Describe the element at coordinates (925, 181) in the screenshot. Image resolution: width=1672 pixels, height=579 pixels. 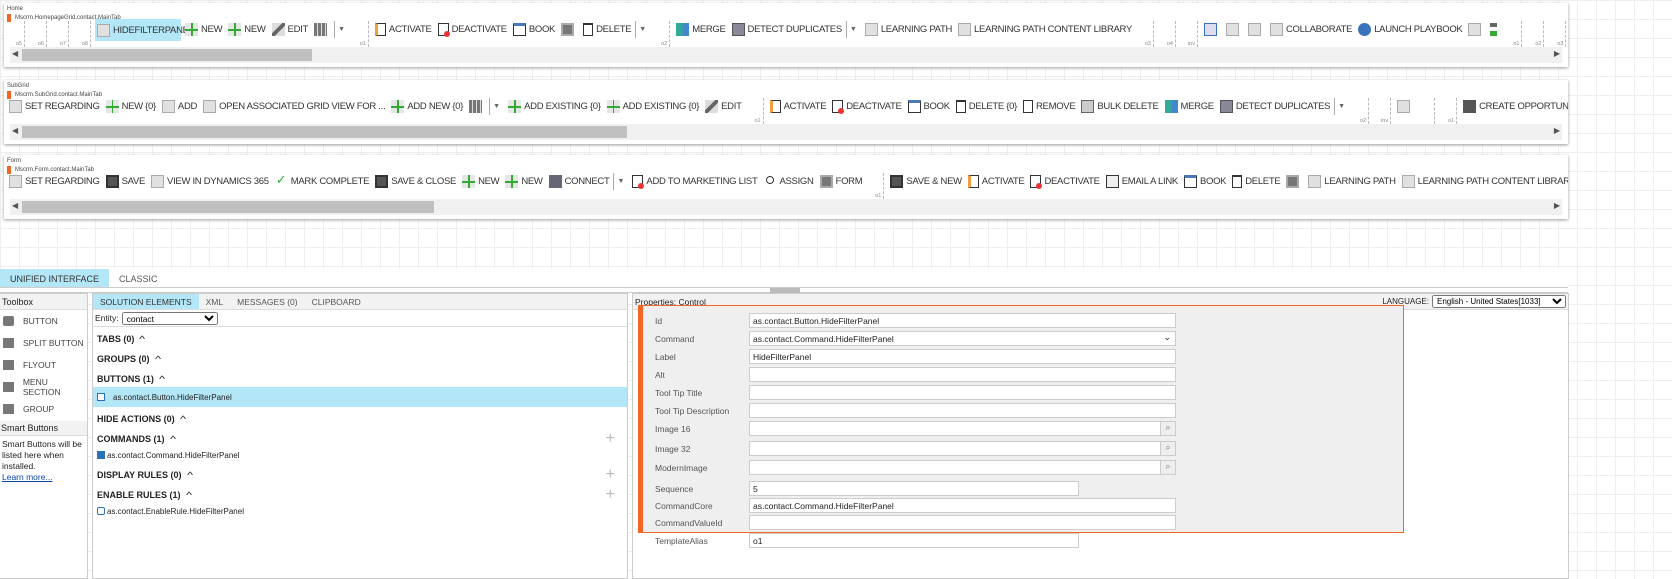
I see `ribbon-button-save-new: SAVE & NEW` at that location.